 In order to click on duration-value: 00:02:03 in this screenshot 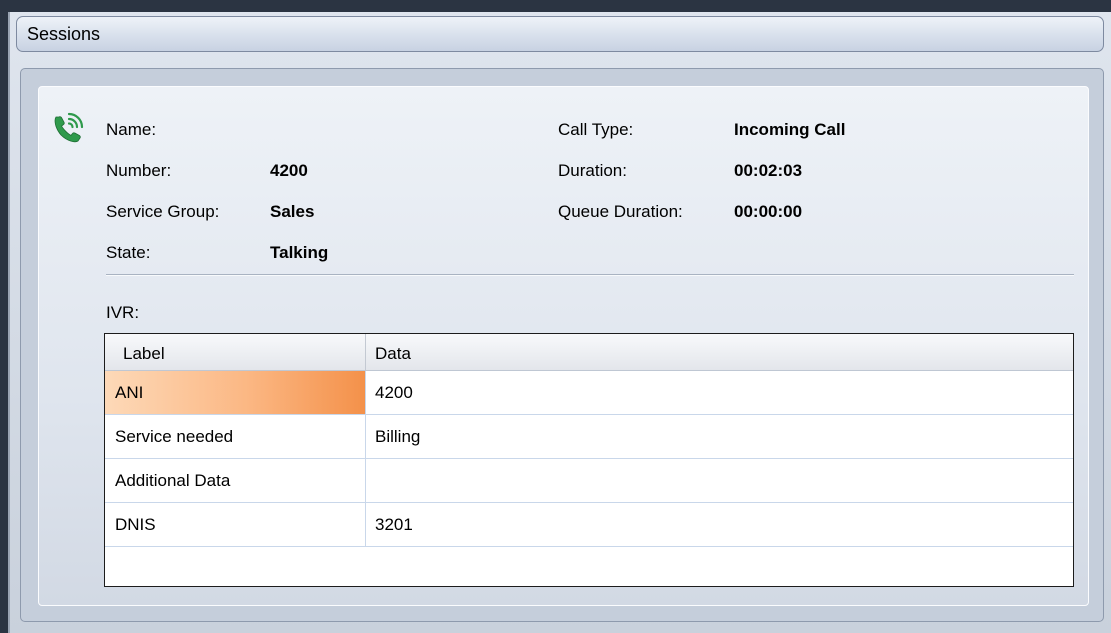, I will do `click(768, 170)`.